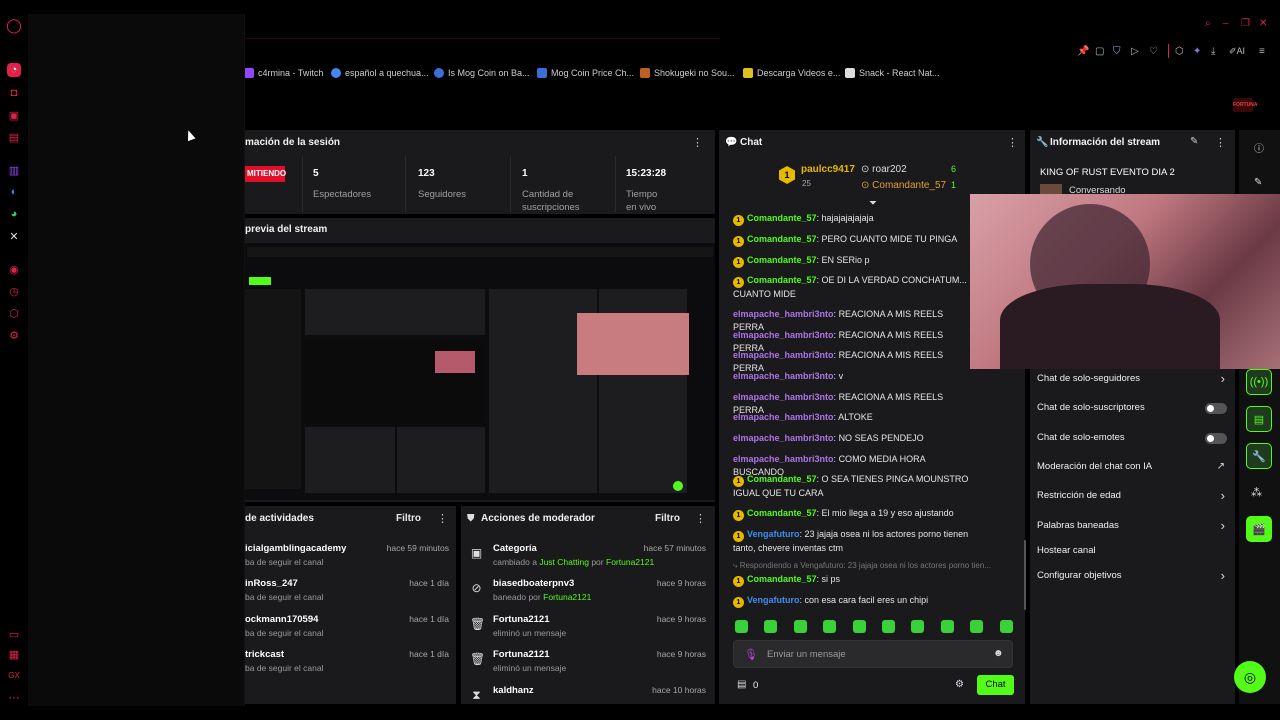 This screenshot has height=720, width=1280. I want to click on whatsapp-icon: ◕, so click(14, 214).